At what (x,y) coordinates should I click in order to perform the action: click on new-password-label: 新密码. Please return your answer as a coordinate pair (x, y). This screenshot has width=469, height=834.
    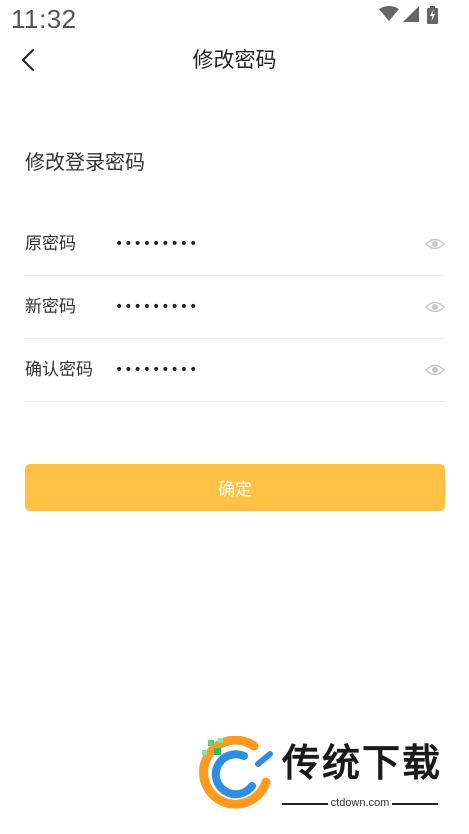
    Looking at the image, I should click on (50, 307).